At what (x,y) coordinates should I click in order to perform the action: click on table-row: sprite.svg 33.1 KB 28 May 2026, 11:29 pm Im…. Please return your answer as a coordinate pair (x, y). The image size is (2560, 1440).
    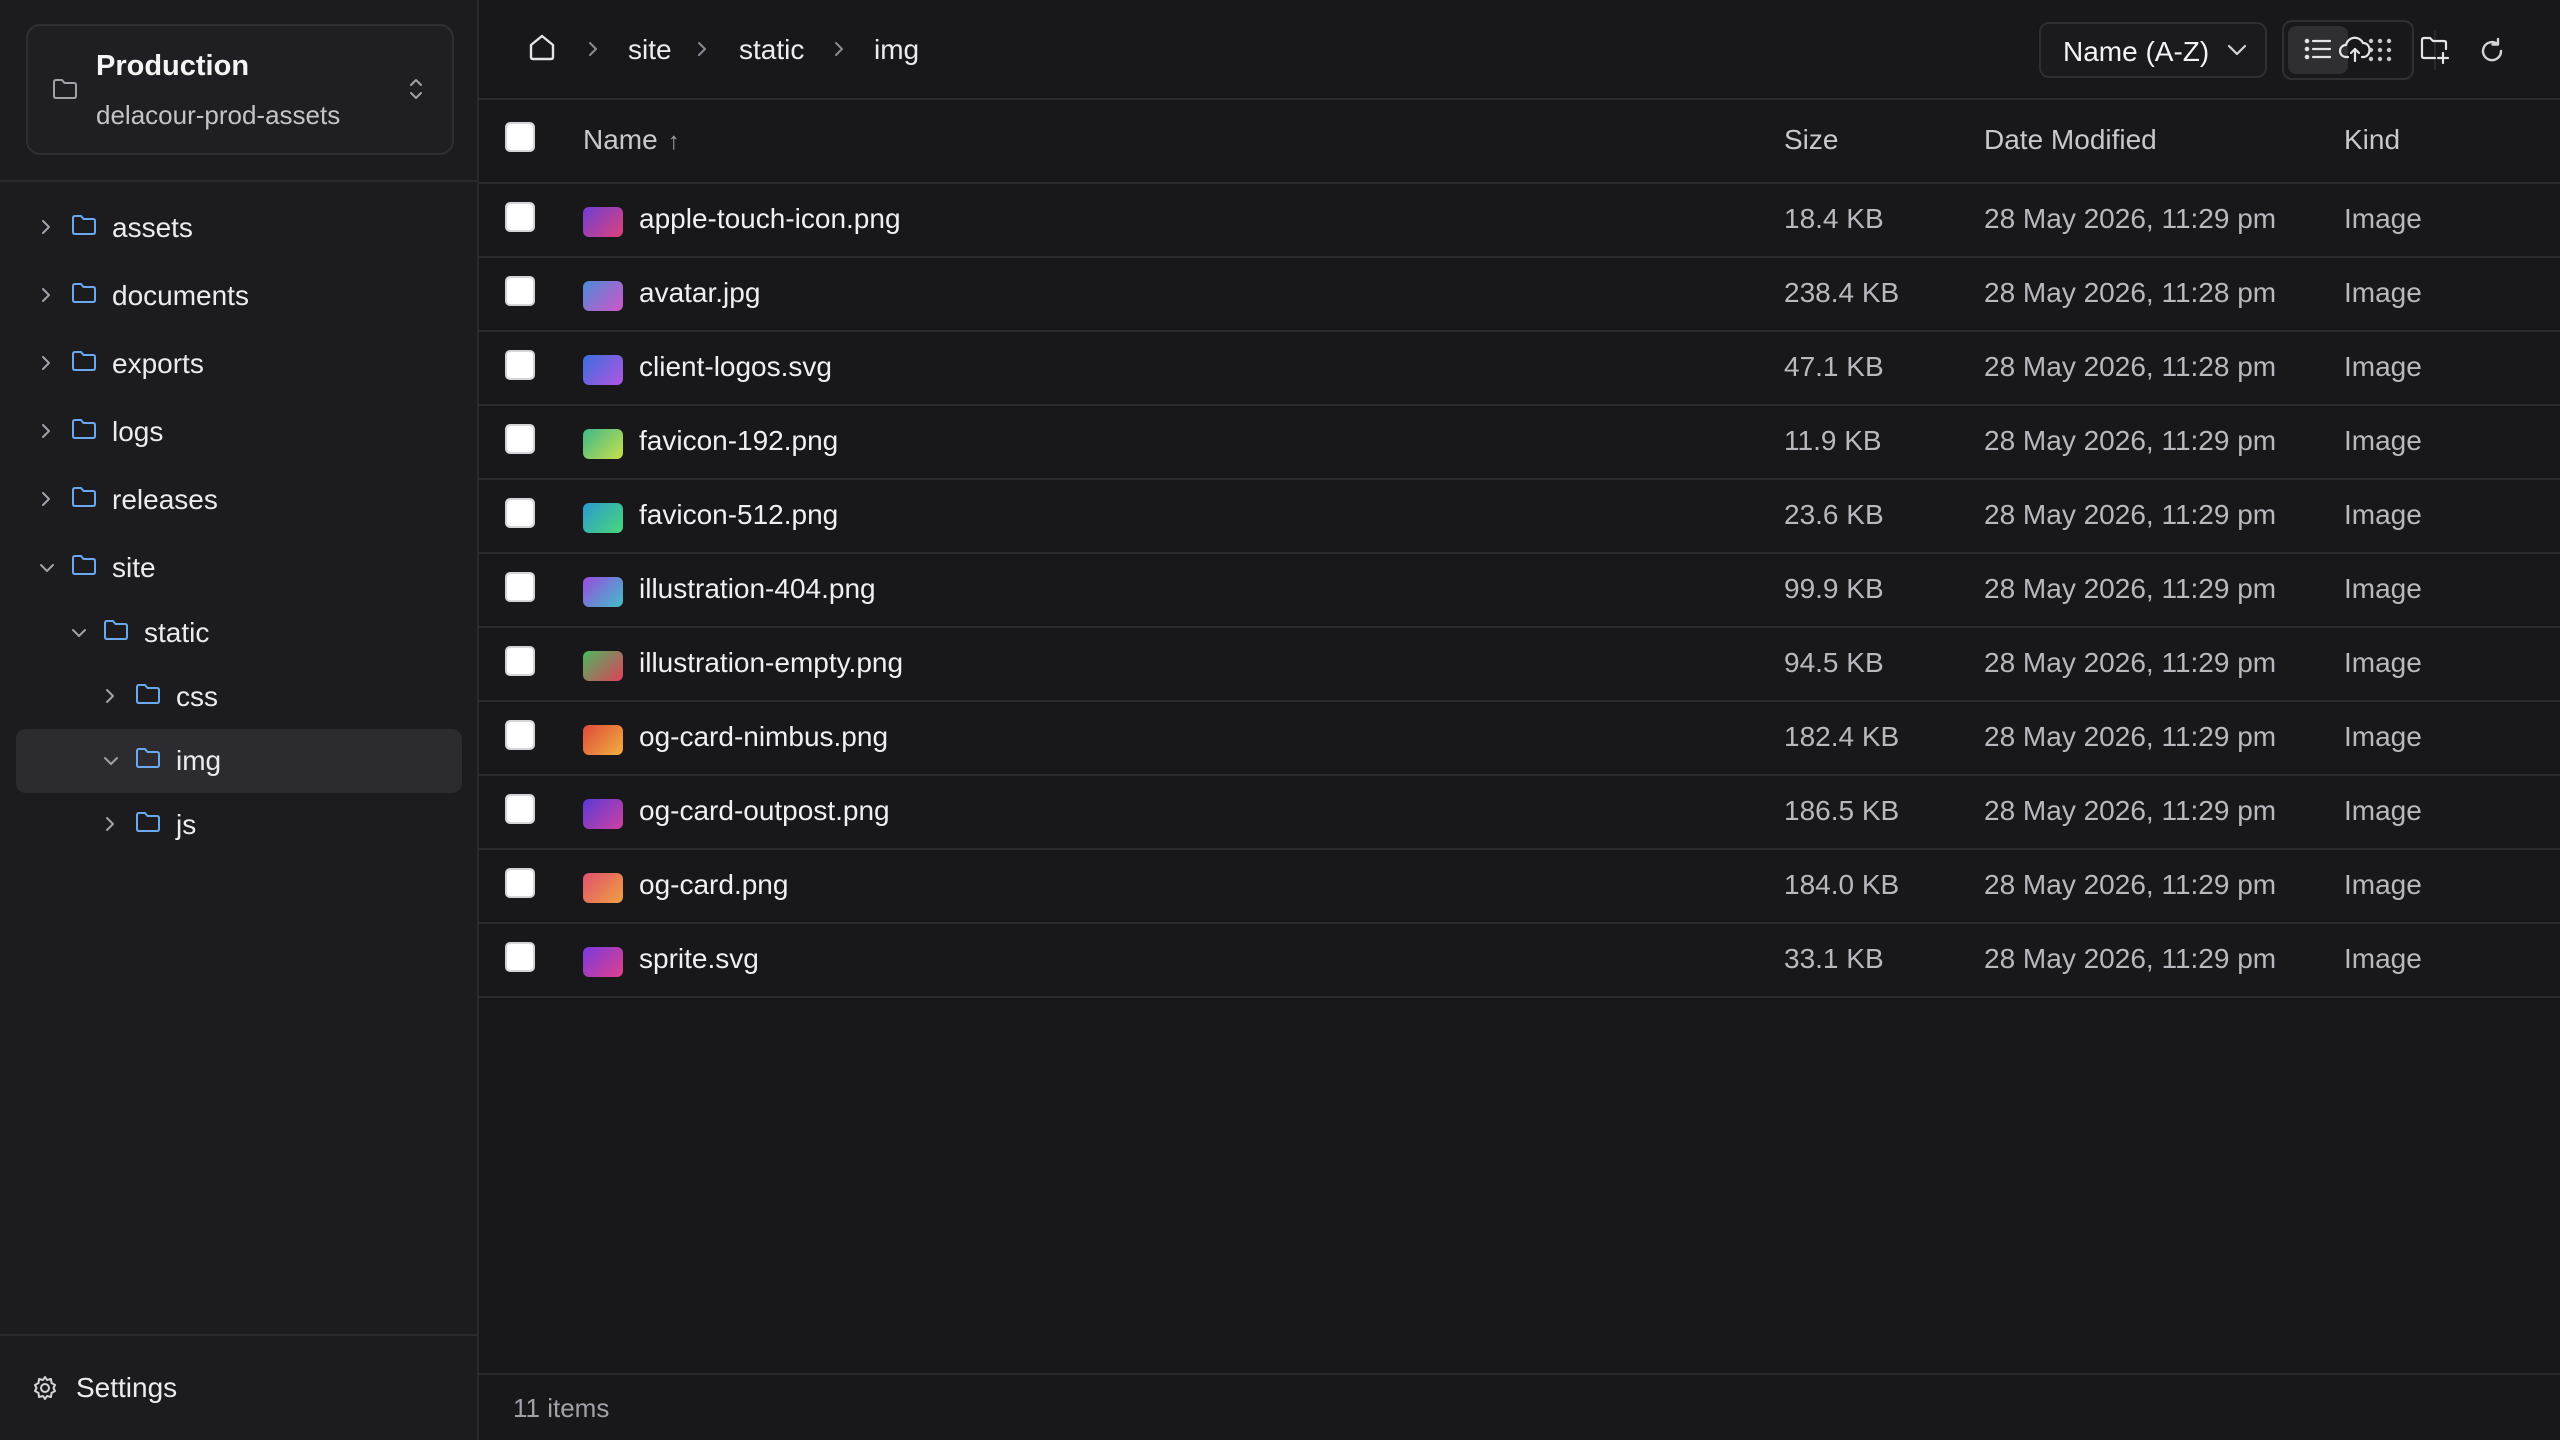
    Looking at the image, I should click on (1519, 961).